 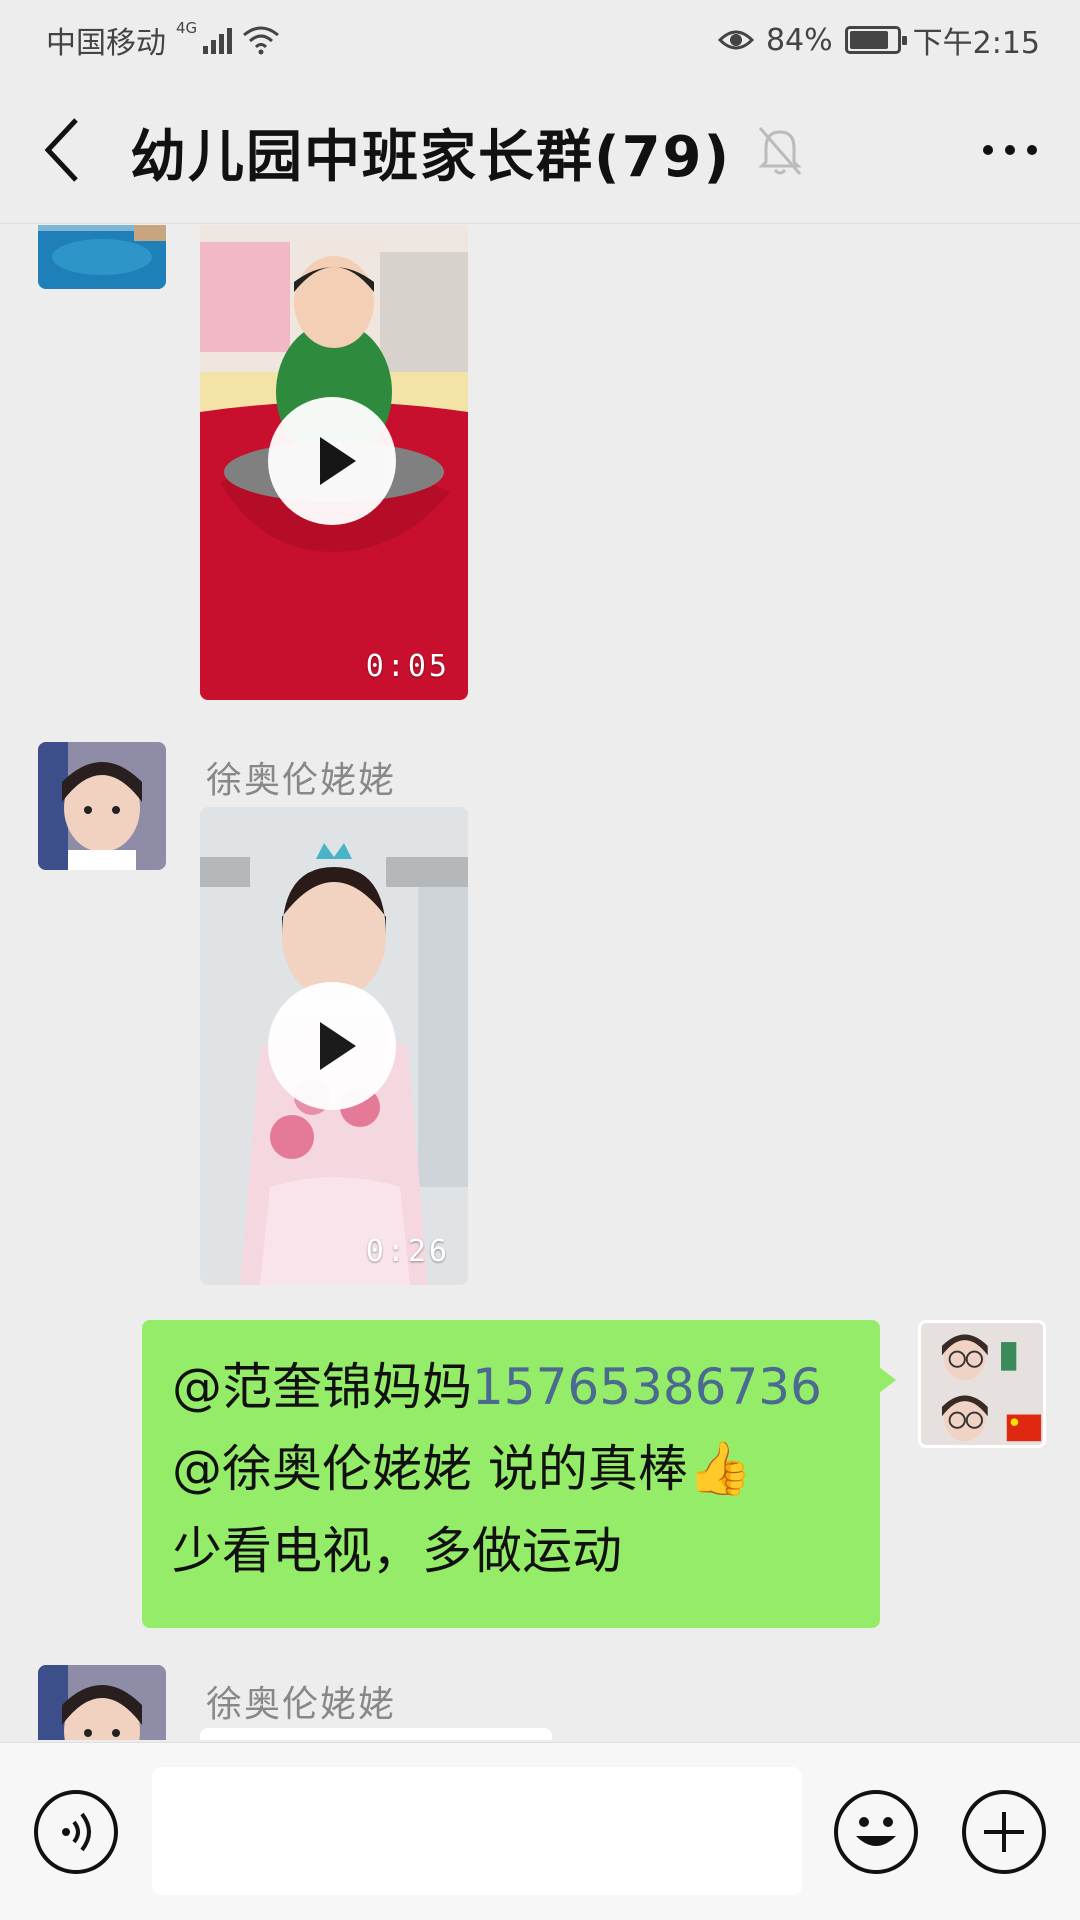 What do you see at coordinates (647, 1387) in the screenshot?
I see `phone-number-link: 15765386736` at bounding box center [647, 1387].